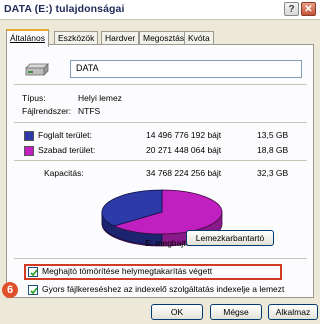 The height and width of the screenshot is (324, 320). Describe the element at coordinates (29, 151) in the screenshot. I see `free-space-swatch` at that location.